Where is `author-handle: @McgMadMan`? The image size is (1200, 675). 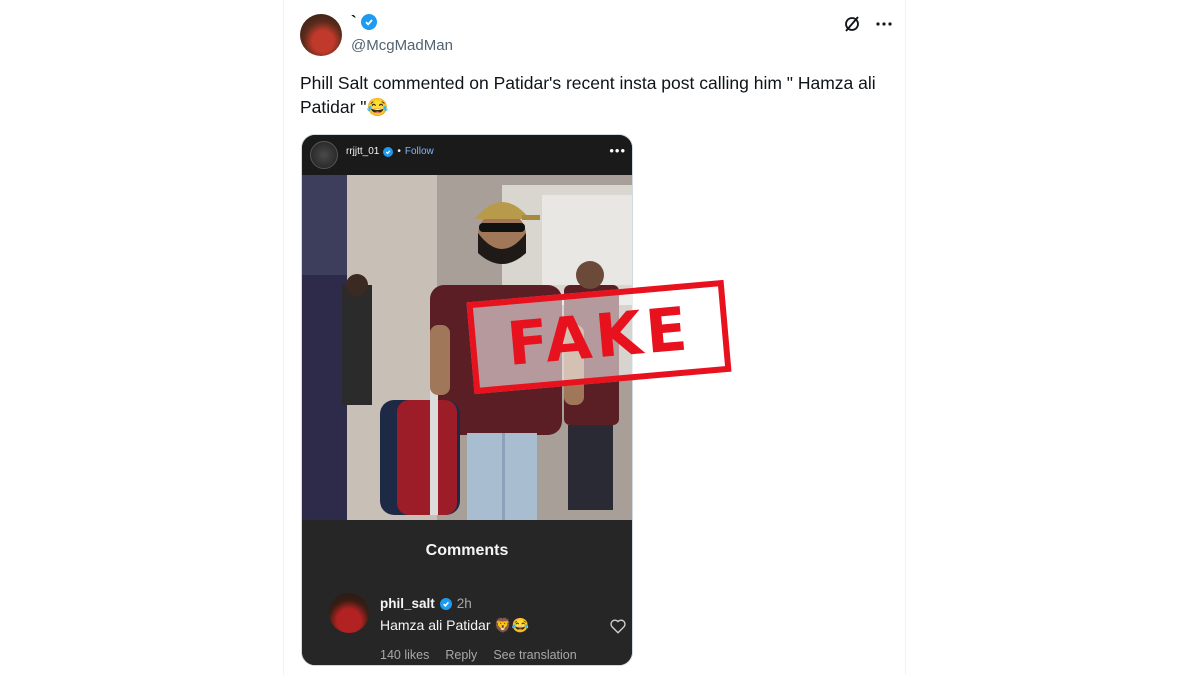 author-handle: @McgMadMan is located at coordinates (402, 45).